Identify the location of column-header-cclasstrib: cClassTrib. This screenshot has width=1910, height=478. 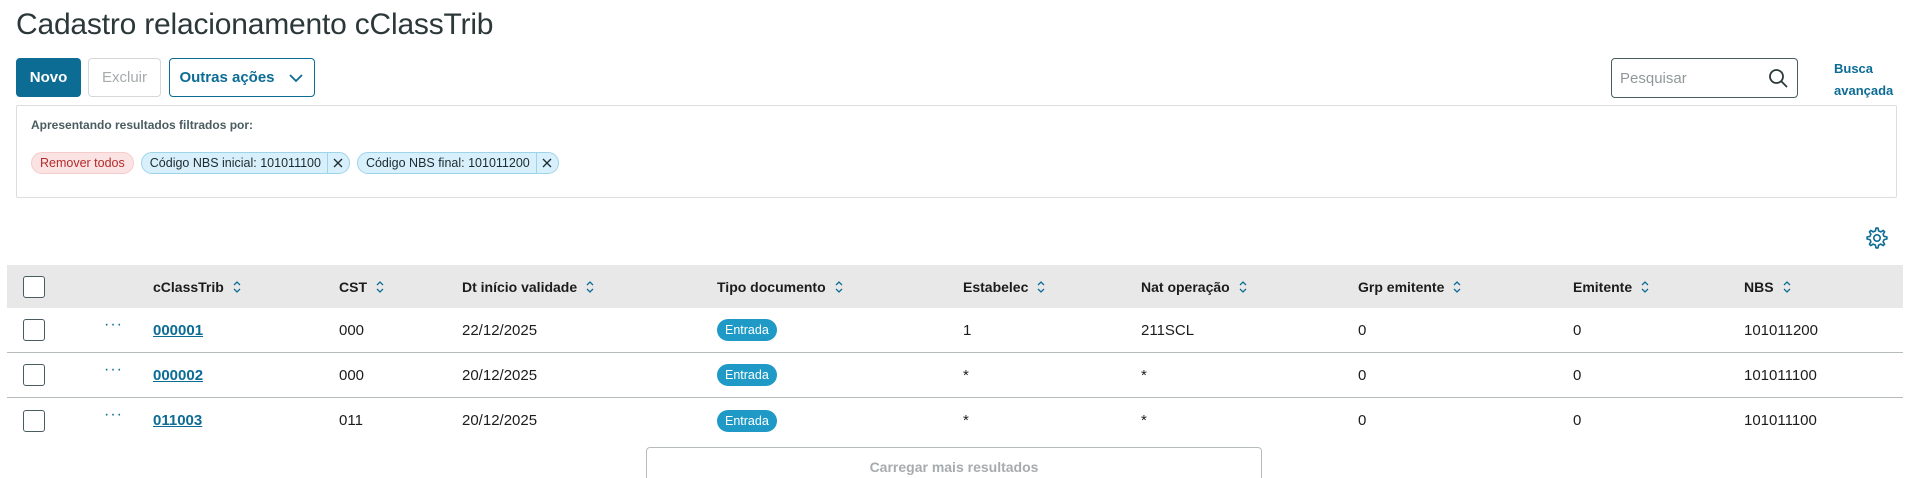
(197, 287).